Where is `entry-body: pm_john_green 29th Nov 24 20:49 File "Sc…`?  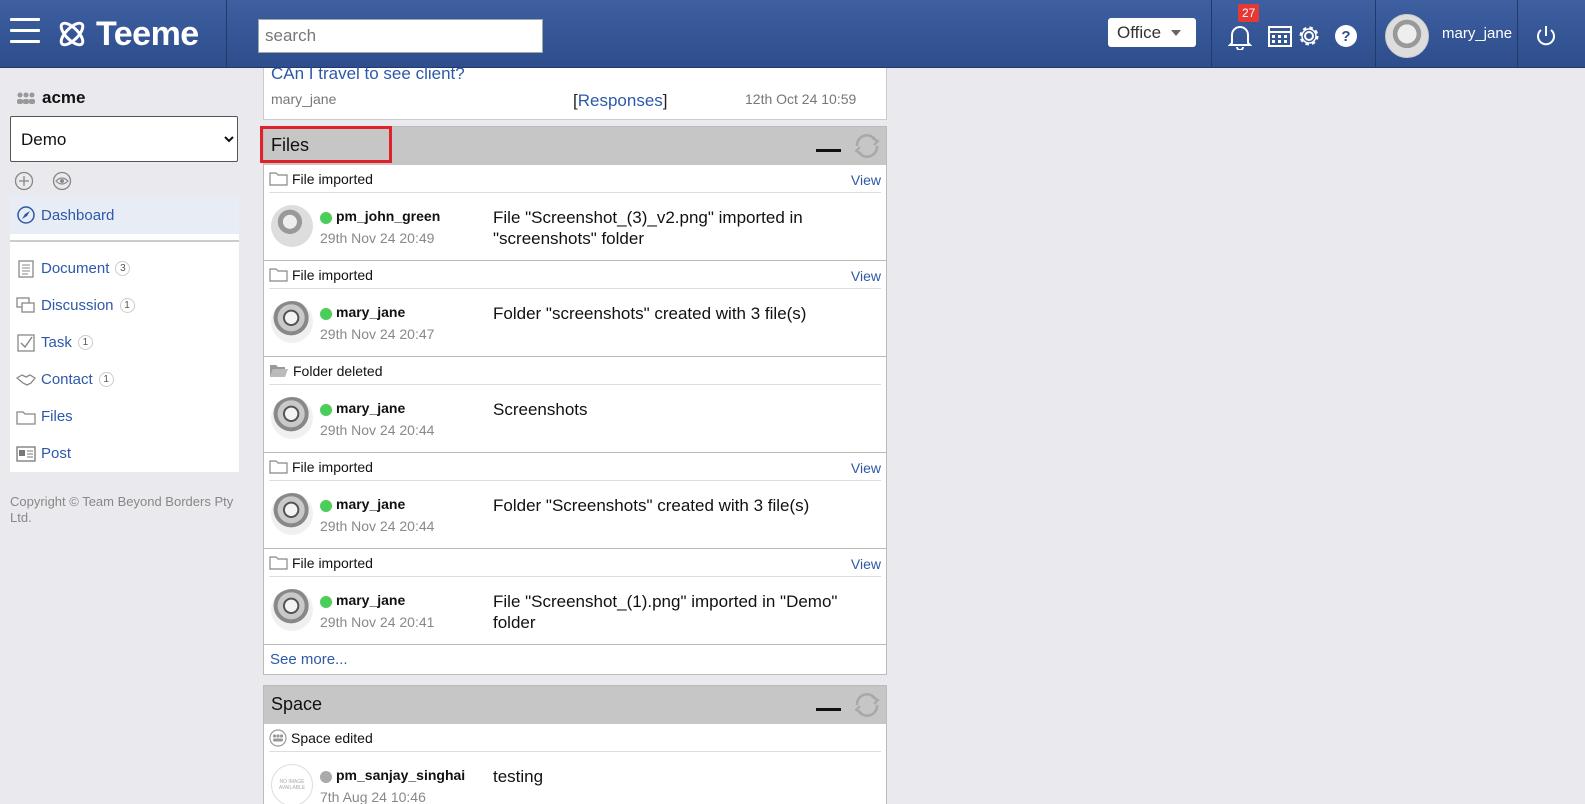
entry-body: pm_john_green 29th Nov 24 20:49 File "Sc… is located at coordinates (575, 226).